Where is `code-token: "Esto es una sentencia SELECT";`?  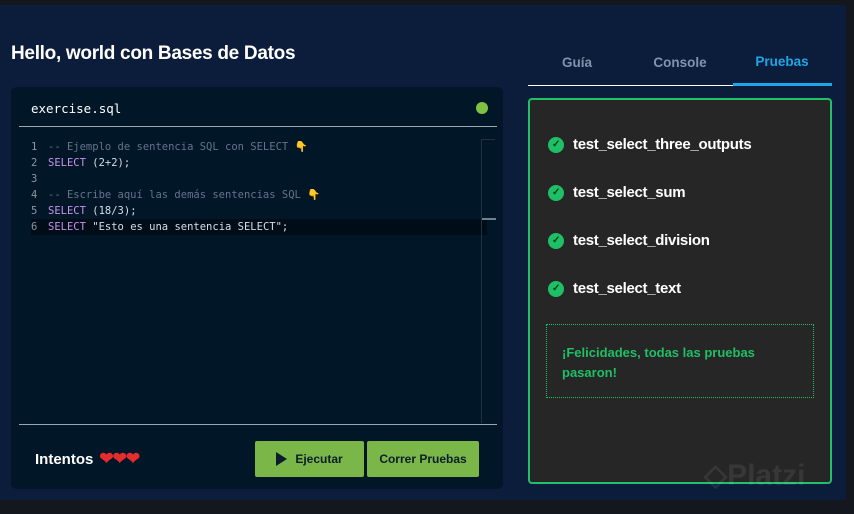
code-token: "Esto es una sentencia SELECT"; is located at coordinates (187, 227).